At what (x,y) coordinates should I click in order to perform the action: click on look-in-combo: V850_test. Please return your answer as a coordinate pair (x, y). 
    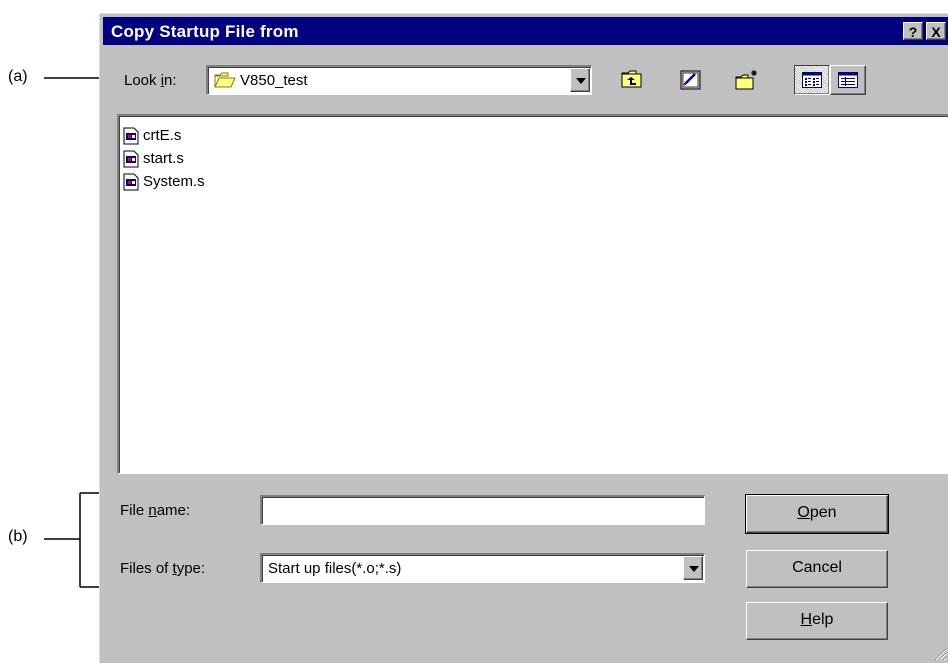
    Looking at the image, I should click on (399, 80).